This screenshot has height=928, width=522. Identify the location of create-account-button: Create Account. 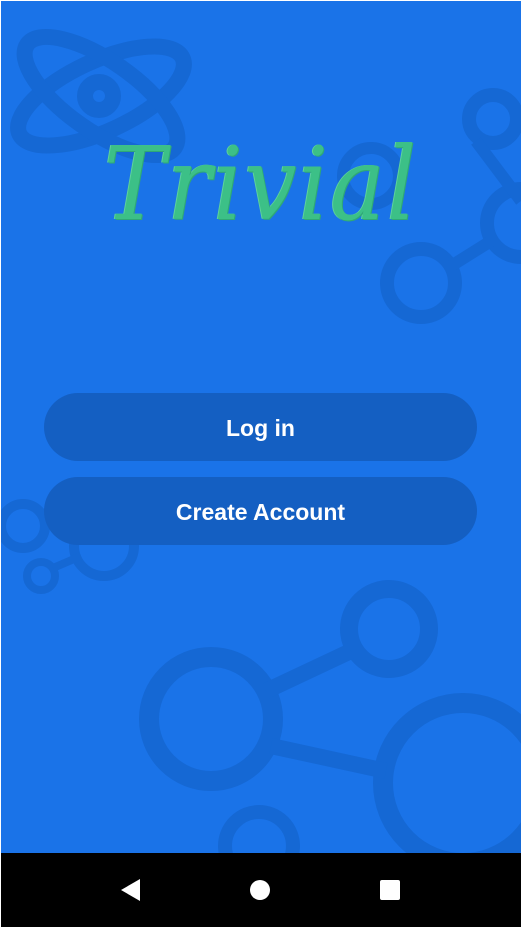
(260, 511).